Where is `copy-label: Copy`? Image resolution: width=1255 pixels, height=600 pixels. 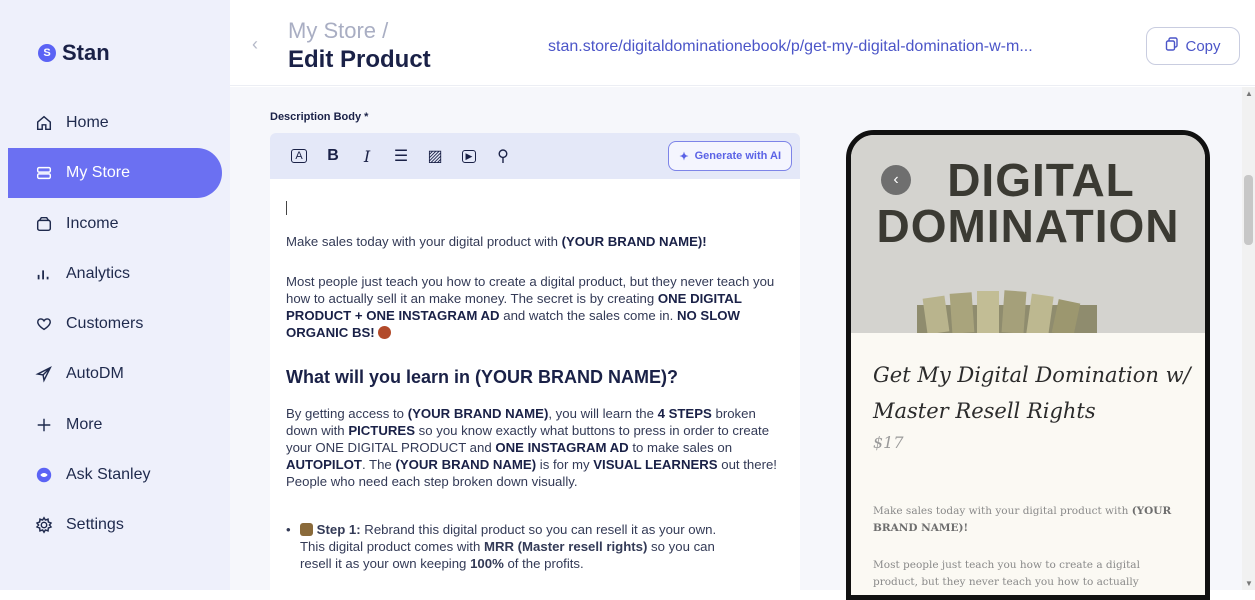
copy-label: Copy is located at coordinates (1203, 46).